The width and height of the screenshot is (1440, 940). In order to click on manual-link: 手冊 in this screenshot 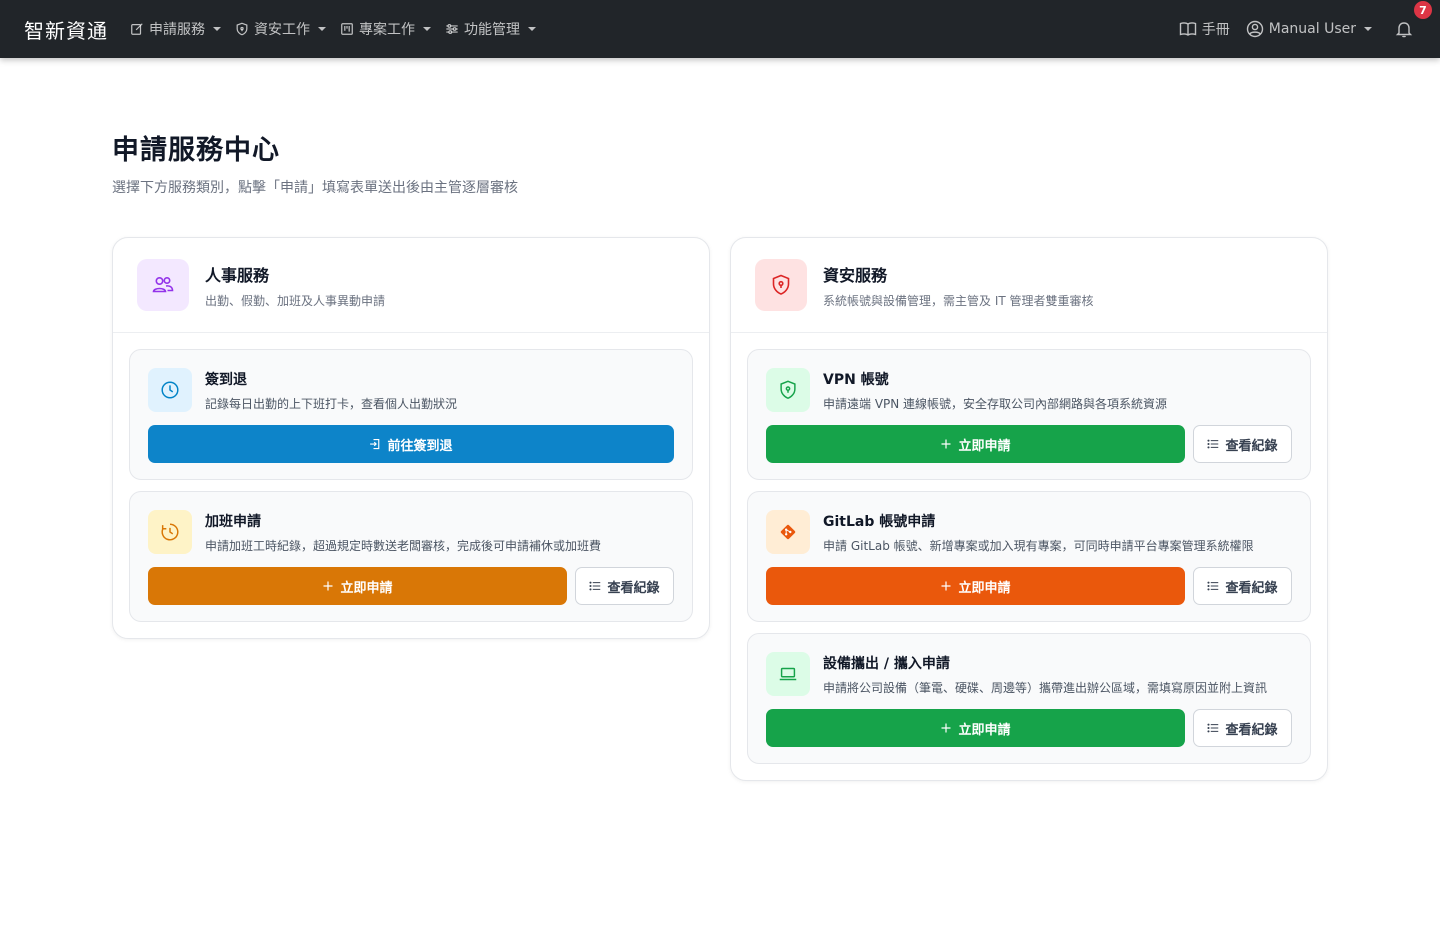, I will do `click(1204, 29)`.